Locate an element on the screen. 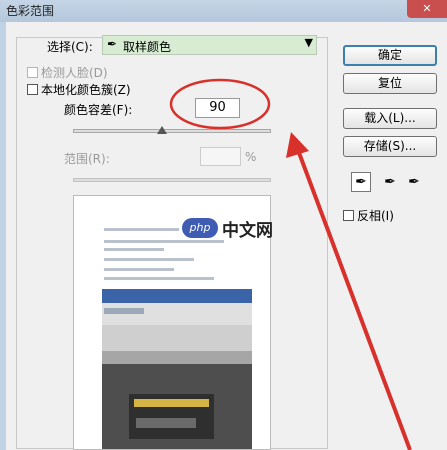  eyedropper-minus-icon: ✒ is located at coordinates (414, 182).